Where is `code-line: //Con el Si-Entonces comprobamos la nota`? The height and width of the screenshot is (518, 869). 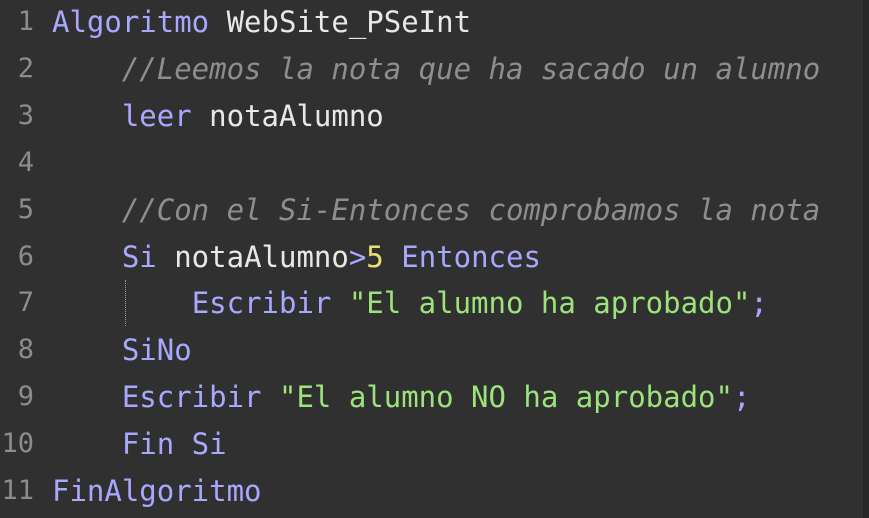 code-line: //Con el Si-Entonces comprobamos la nota is located at coordinates (436, 210).